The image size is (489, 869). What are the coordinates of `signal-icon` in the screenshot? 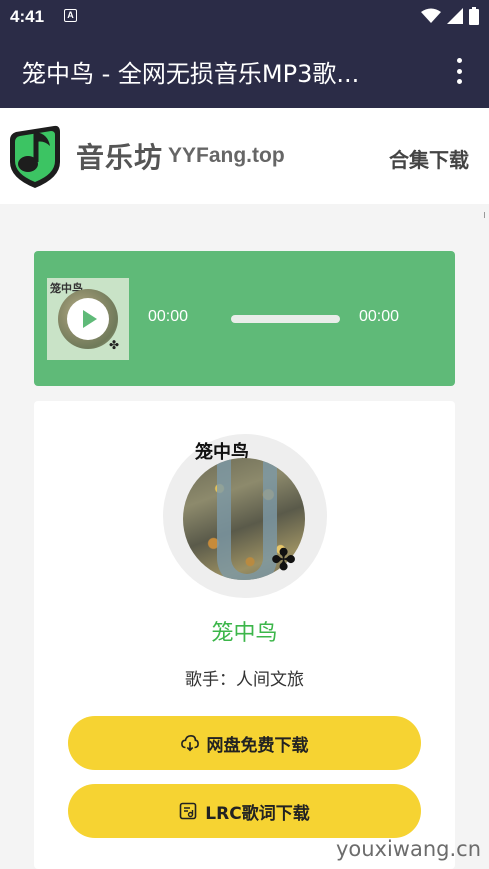 It's located at (455, 16).